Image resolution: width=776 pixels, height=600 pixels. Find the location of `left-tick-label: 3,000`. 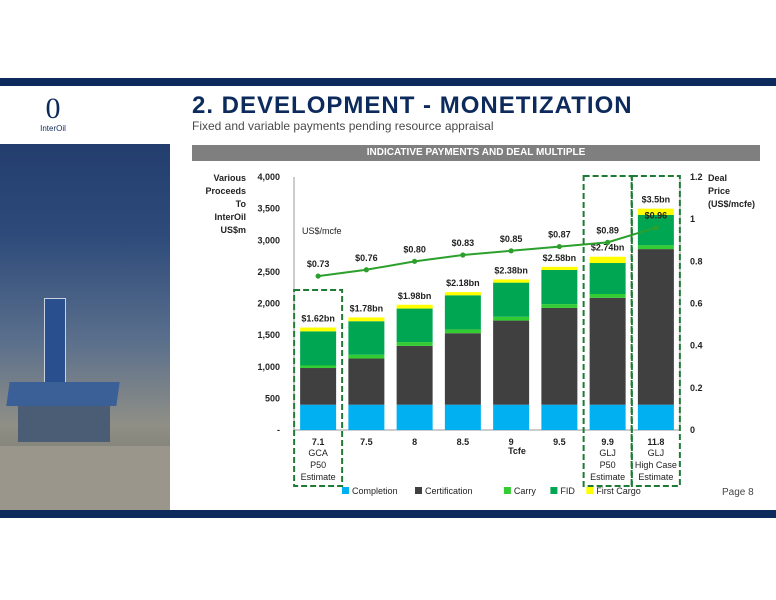

left-tick-label: 3,000 is located at coordinates (268, 240).